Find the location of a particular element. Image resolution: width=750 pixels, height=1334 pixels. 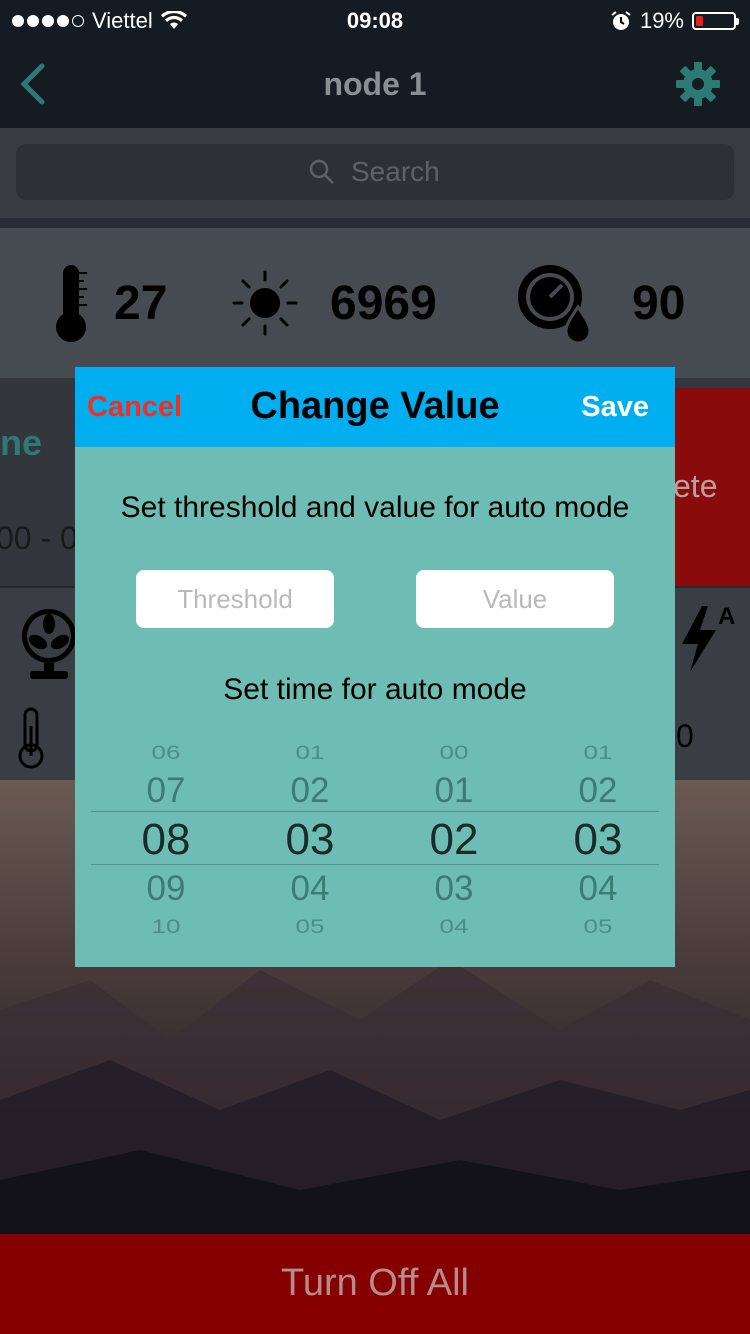

value-input is located at coordinates (515, 599).